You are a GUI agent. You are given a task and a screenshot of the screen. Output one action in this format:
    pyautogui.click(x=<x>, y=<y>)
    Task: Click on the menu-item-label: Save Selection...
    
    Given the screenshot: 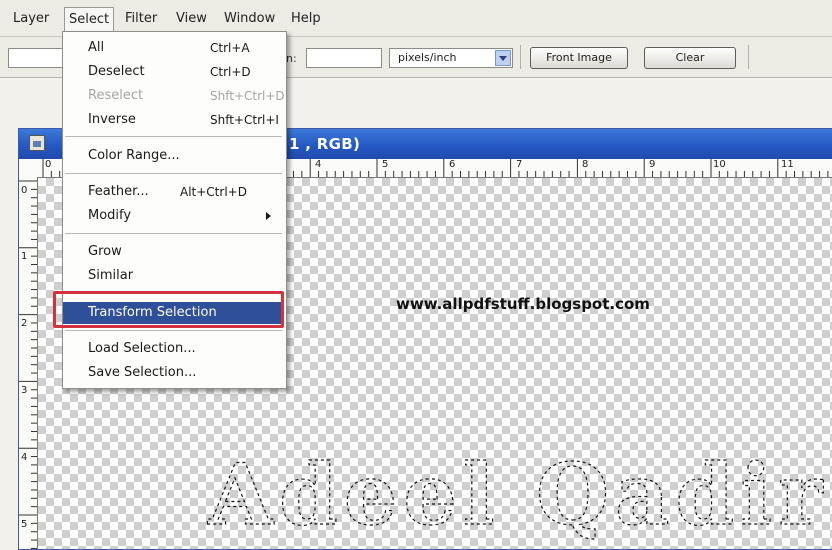 What is the action you would take?
    pyautogui.click(x=142, y=372)
    